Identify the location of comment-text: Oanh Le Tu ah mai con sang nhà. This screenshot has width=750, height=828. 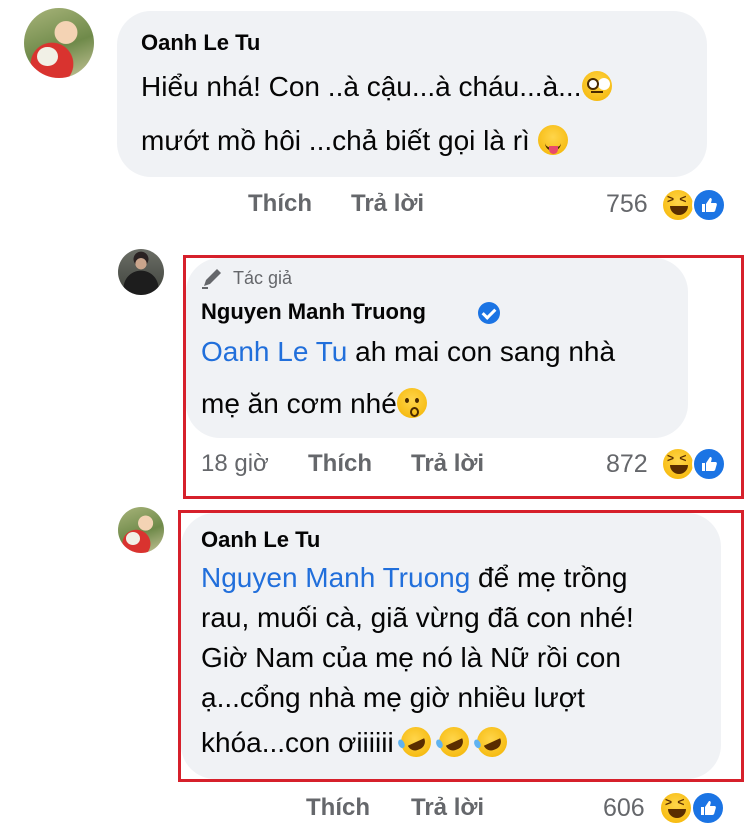
(446, 352).